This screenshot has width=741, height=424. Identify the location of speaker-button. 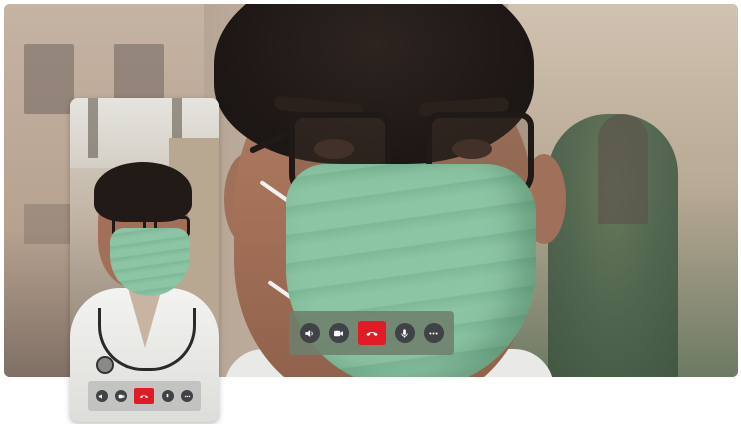
(309, 333).